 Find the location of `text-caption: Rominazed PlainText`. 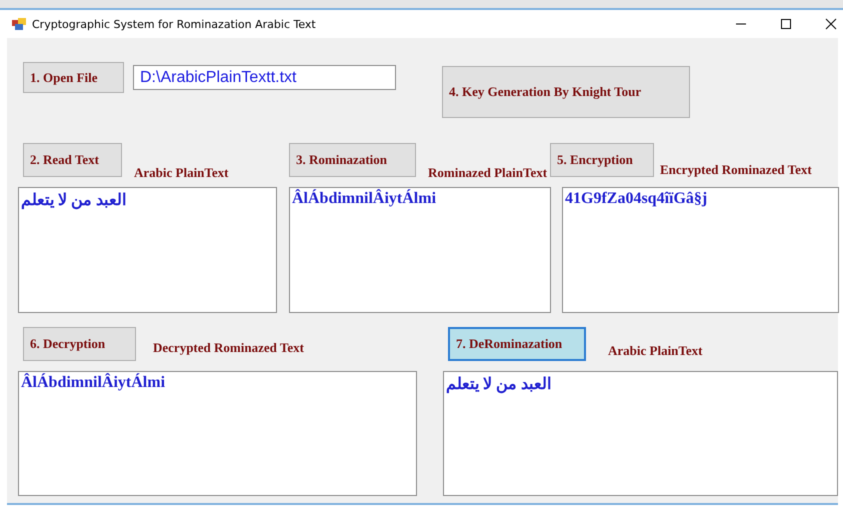

text-caption: Rominazed PlainText is located at coordinates (488, 173).